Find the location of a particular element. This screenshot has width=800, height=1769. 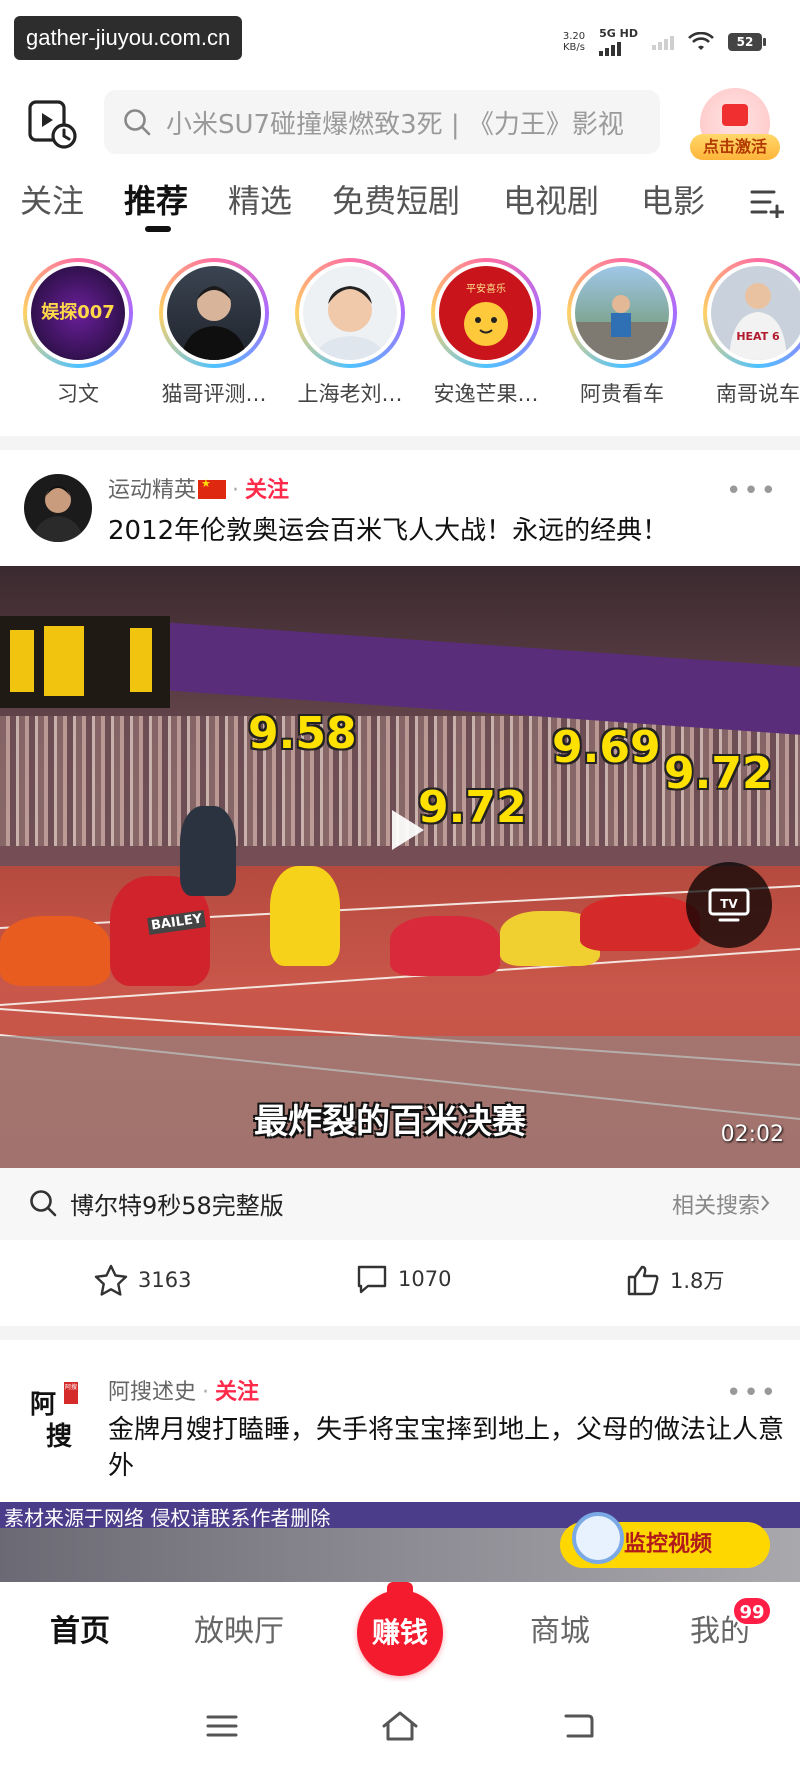

system-navigation-bar is located at coordinates (400, 1725).